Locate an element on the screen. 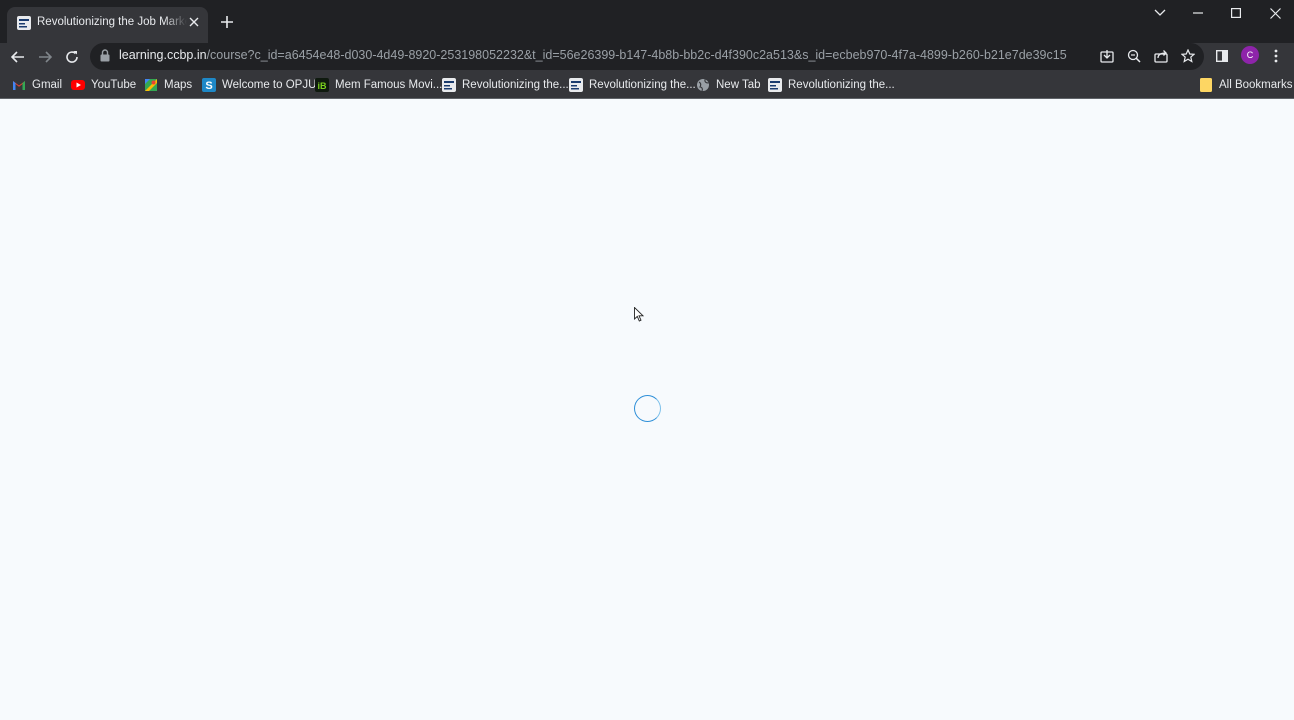 The width and height of the screenshot is (1294, 720). ibomma-icon: iB is located at coordinates (322, 85).